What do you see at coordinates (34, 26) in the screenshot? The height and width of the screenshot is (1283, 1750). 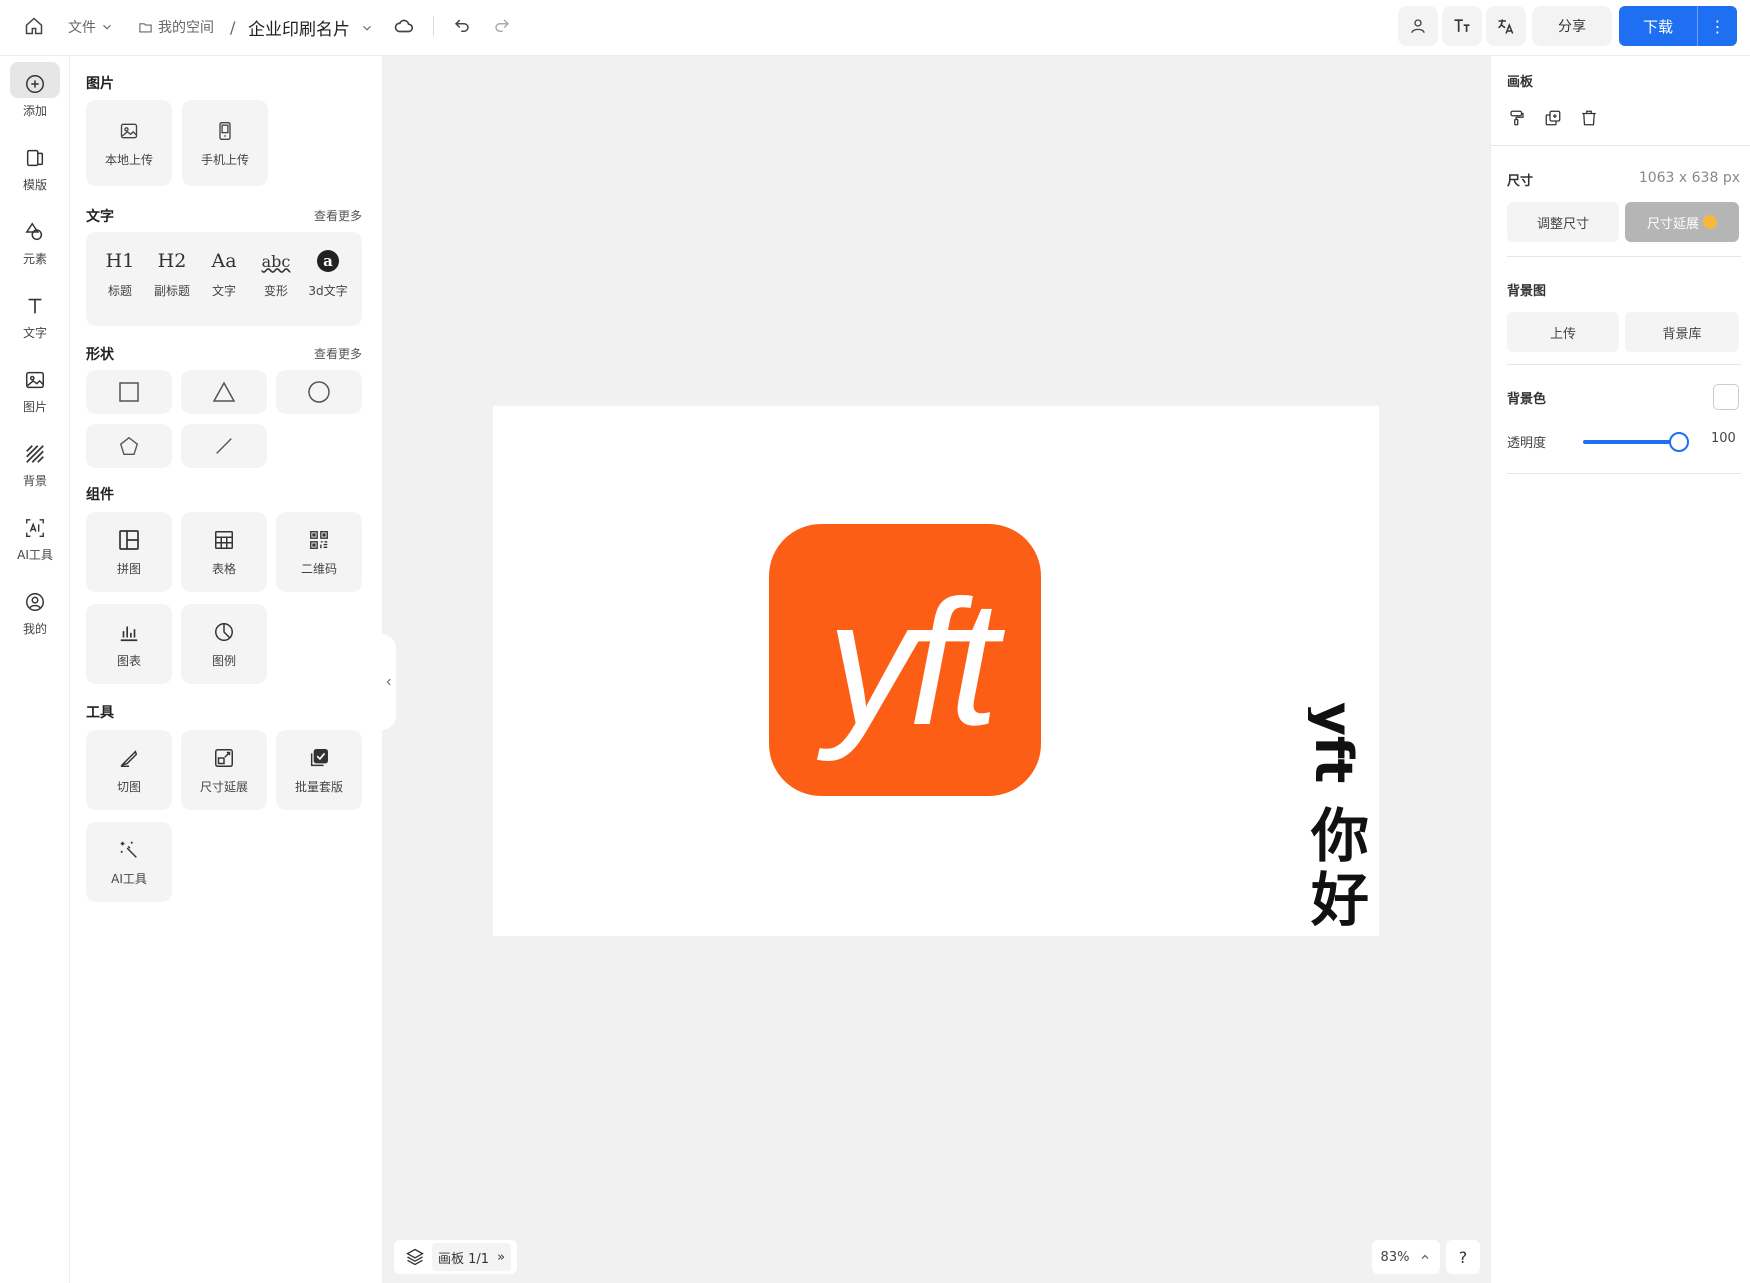 I see `home-button` at bounding box center [34, 26].